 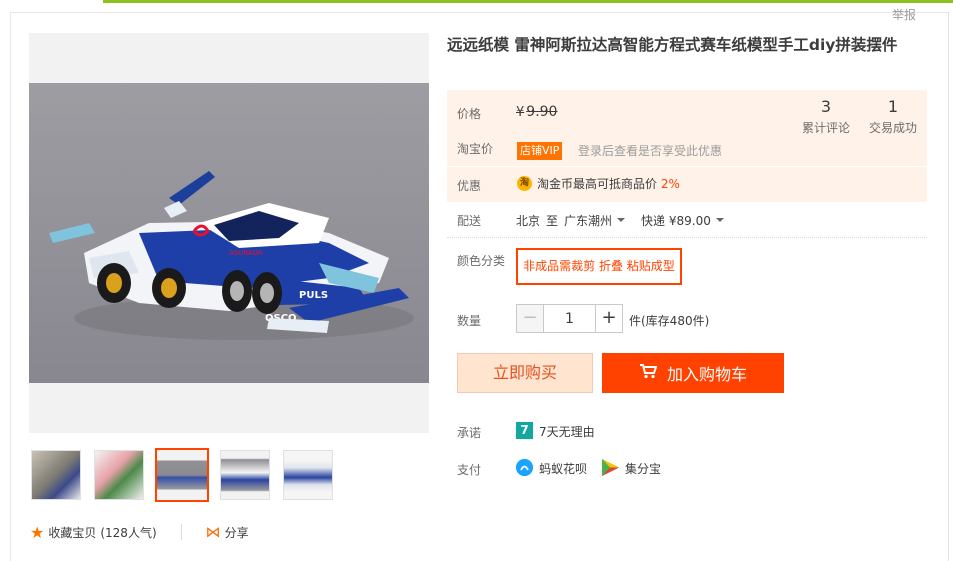 I want to click on shipping-info: 北京 至 广东潮州 快递 ¥89.00, so click(x=628, y=220).